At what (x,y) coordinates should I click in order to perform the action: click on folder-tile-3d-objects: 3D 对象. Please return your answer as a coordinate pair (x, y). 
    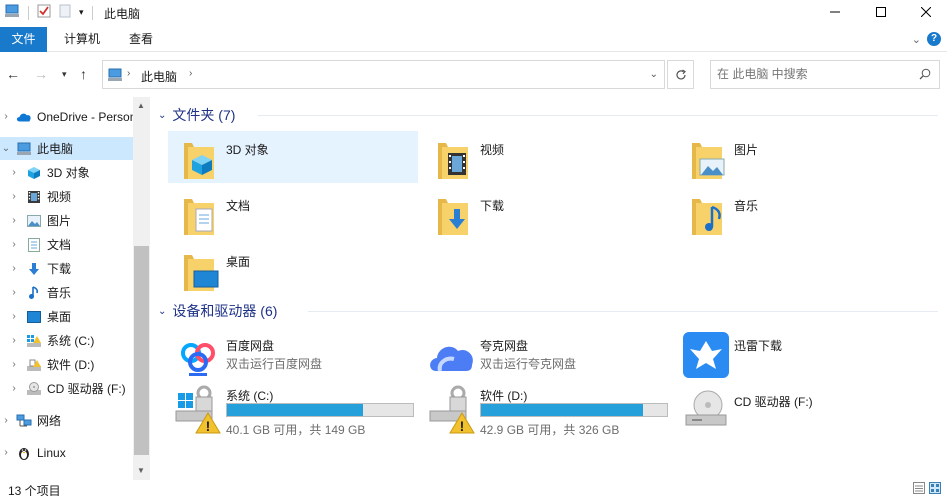
    Looking at the image, I should click on (293, 157).